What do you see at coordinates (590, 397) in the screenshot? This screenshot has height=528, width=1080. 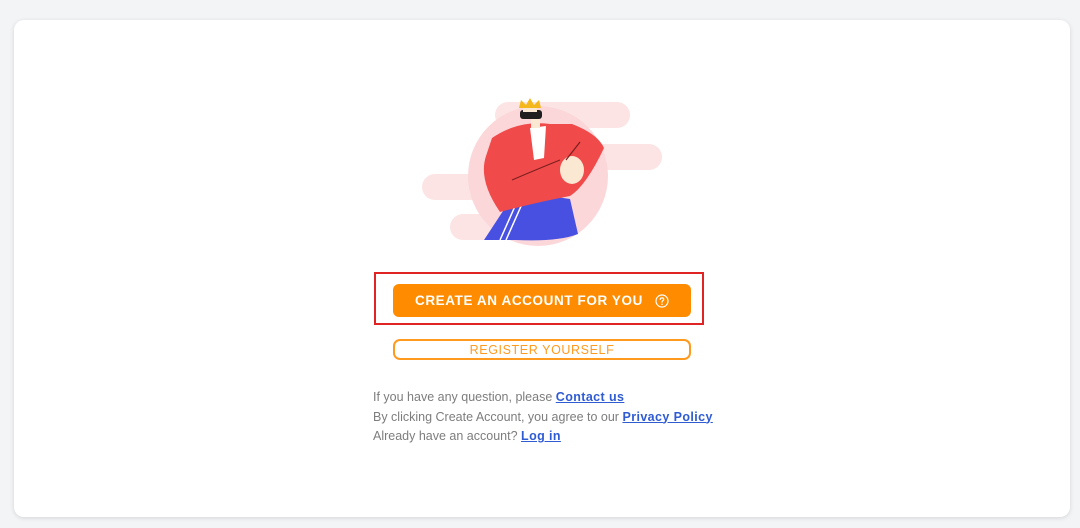 I see `contact-us-link: Contact us` at bounding box center [590, 397].